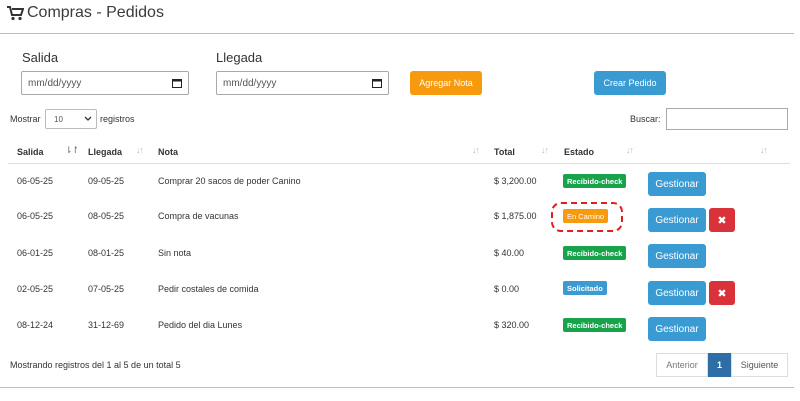  Describe the element at coordinates (15, 13) in the screenshot. I see `cart-icon` at that location.